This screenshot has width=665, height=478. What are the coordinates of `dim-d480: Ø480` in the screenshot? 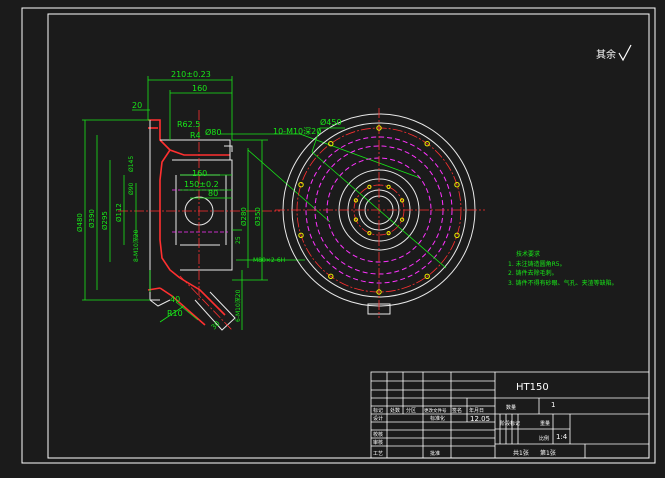 It's located at (80, 222).